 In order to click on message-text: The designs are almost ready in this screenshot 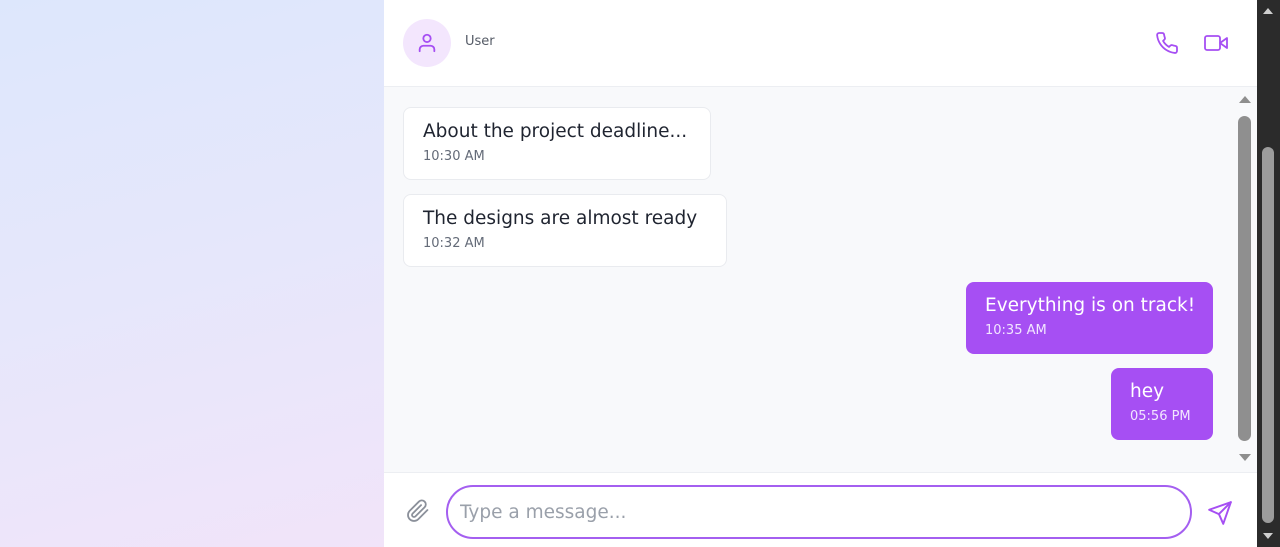, I will do `click(560, 218)`.